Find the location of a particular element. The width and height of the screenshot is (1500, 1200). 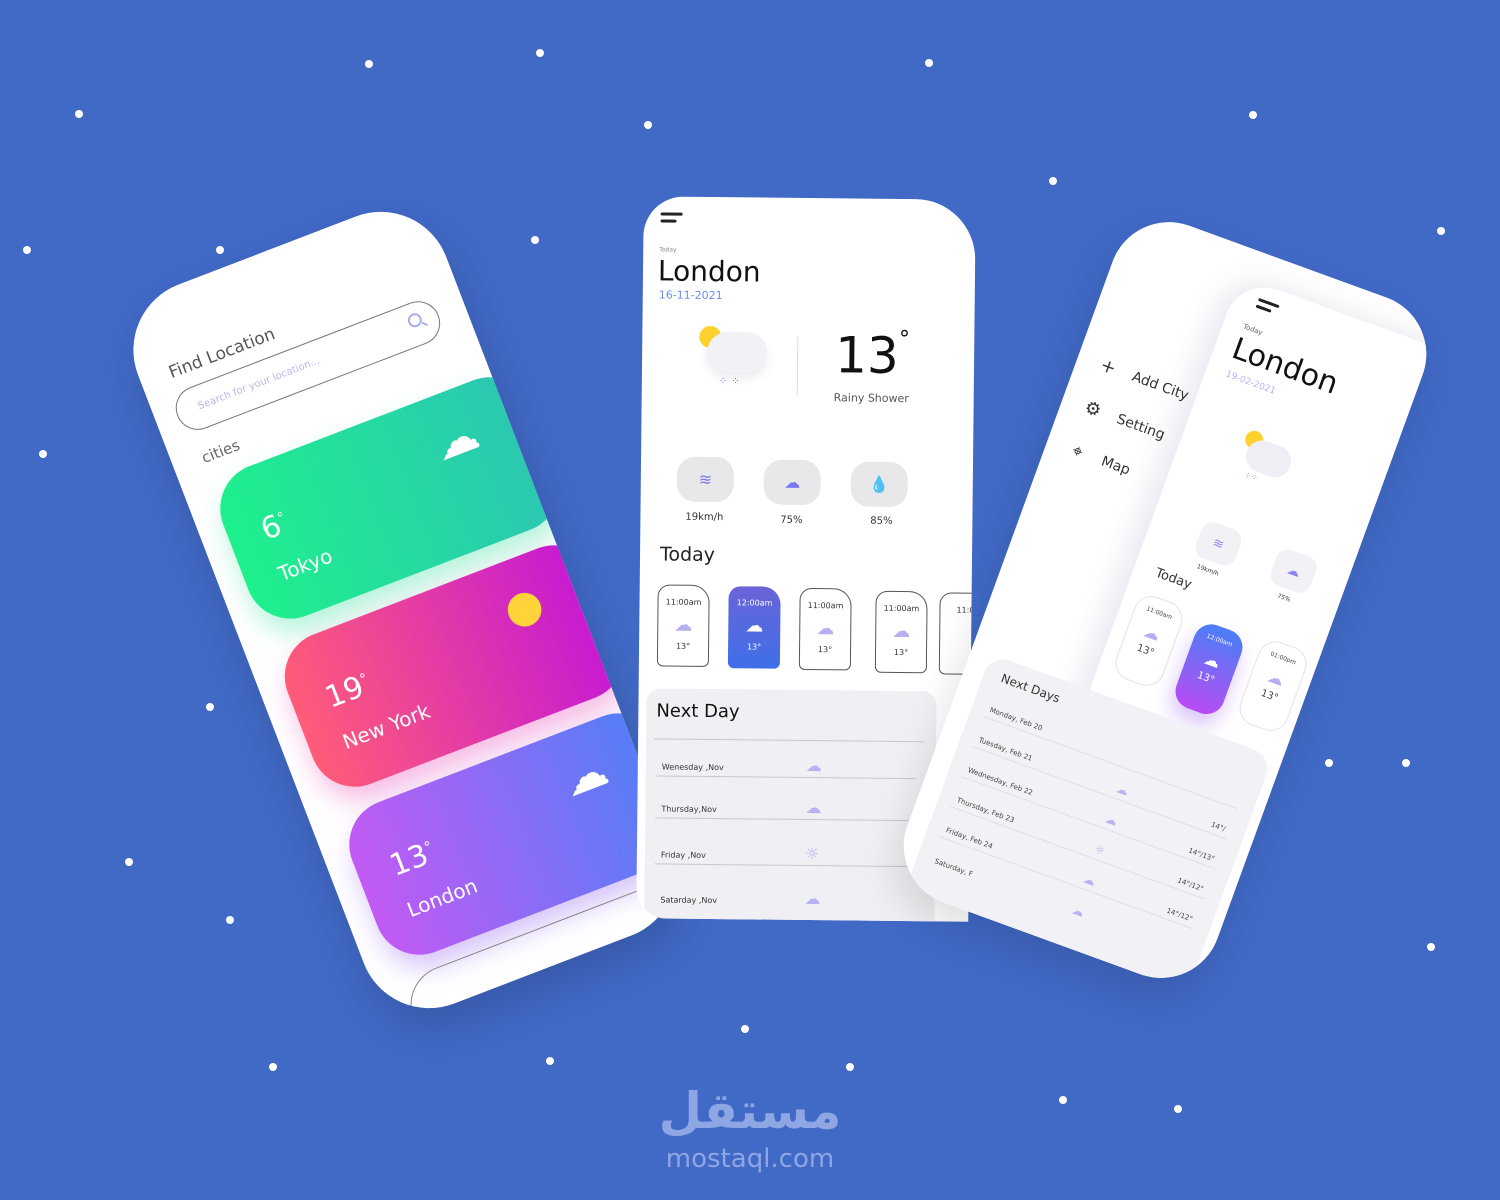

next-day-title: Next Day is located at coordinates (698, 711).